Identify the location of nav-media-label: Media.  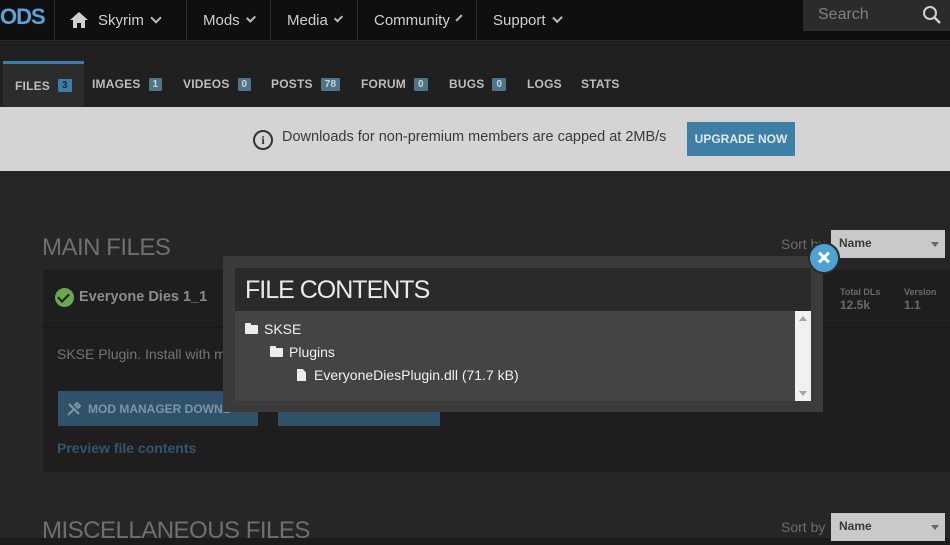
(307, 20).